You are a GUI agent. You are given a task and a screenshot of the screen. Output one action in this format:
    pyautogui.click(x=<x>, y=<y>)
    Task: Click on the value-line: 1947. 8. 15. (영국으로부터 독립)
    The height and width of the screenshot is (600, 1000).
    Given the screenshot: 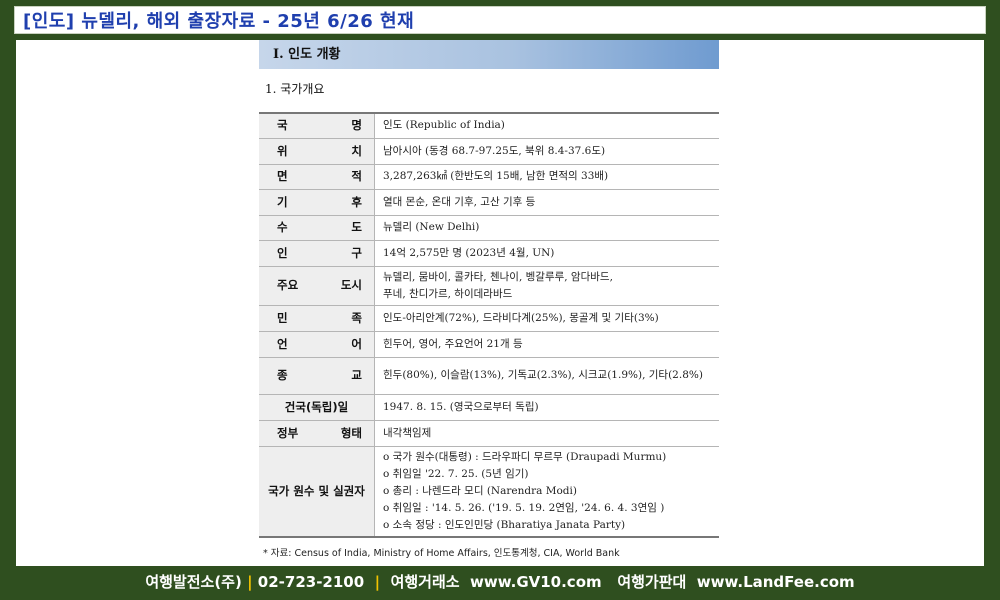 What is the action you would take?
    pyautogui.click(x=461, y=406)
    